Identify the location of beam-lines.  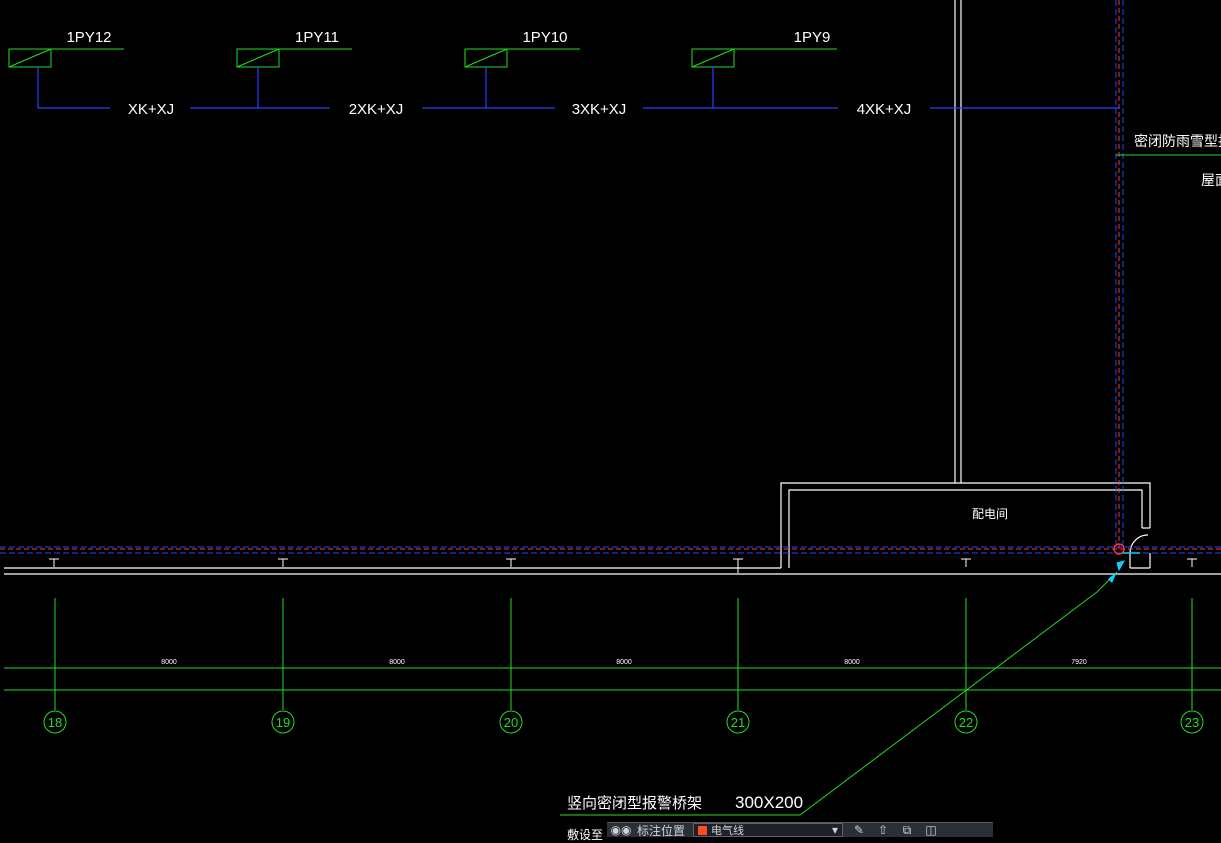
(610, 560).